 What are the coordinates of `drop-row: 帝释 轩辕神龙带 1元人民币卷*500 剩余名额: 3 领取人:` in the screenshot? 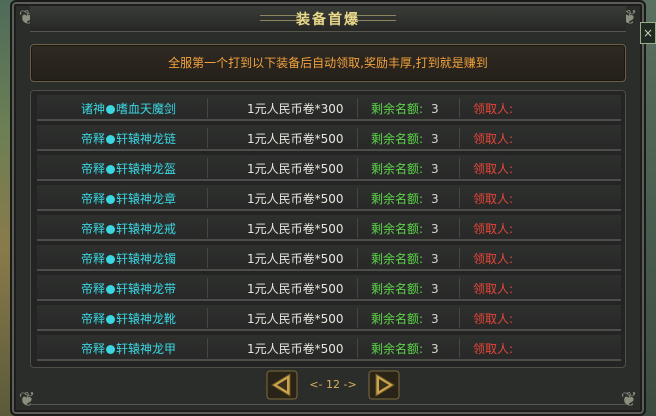 It's located at (329, 288).